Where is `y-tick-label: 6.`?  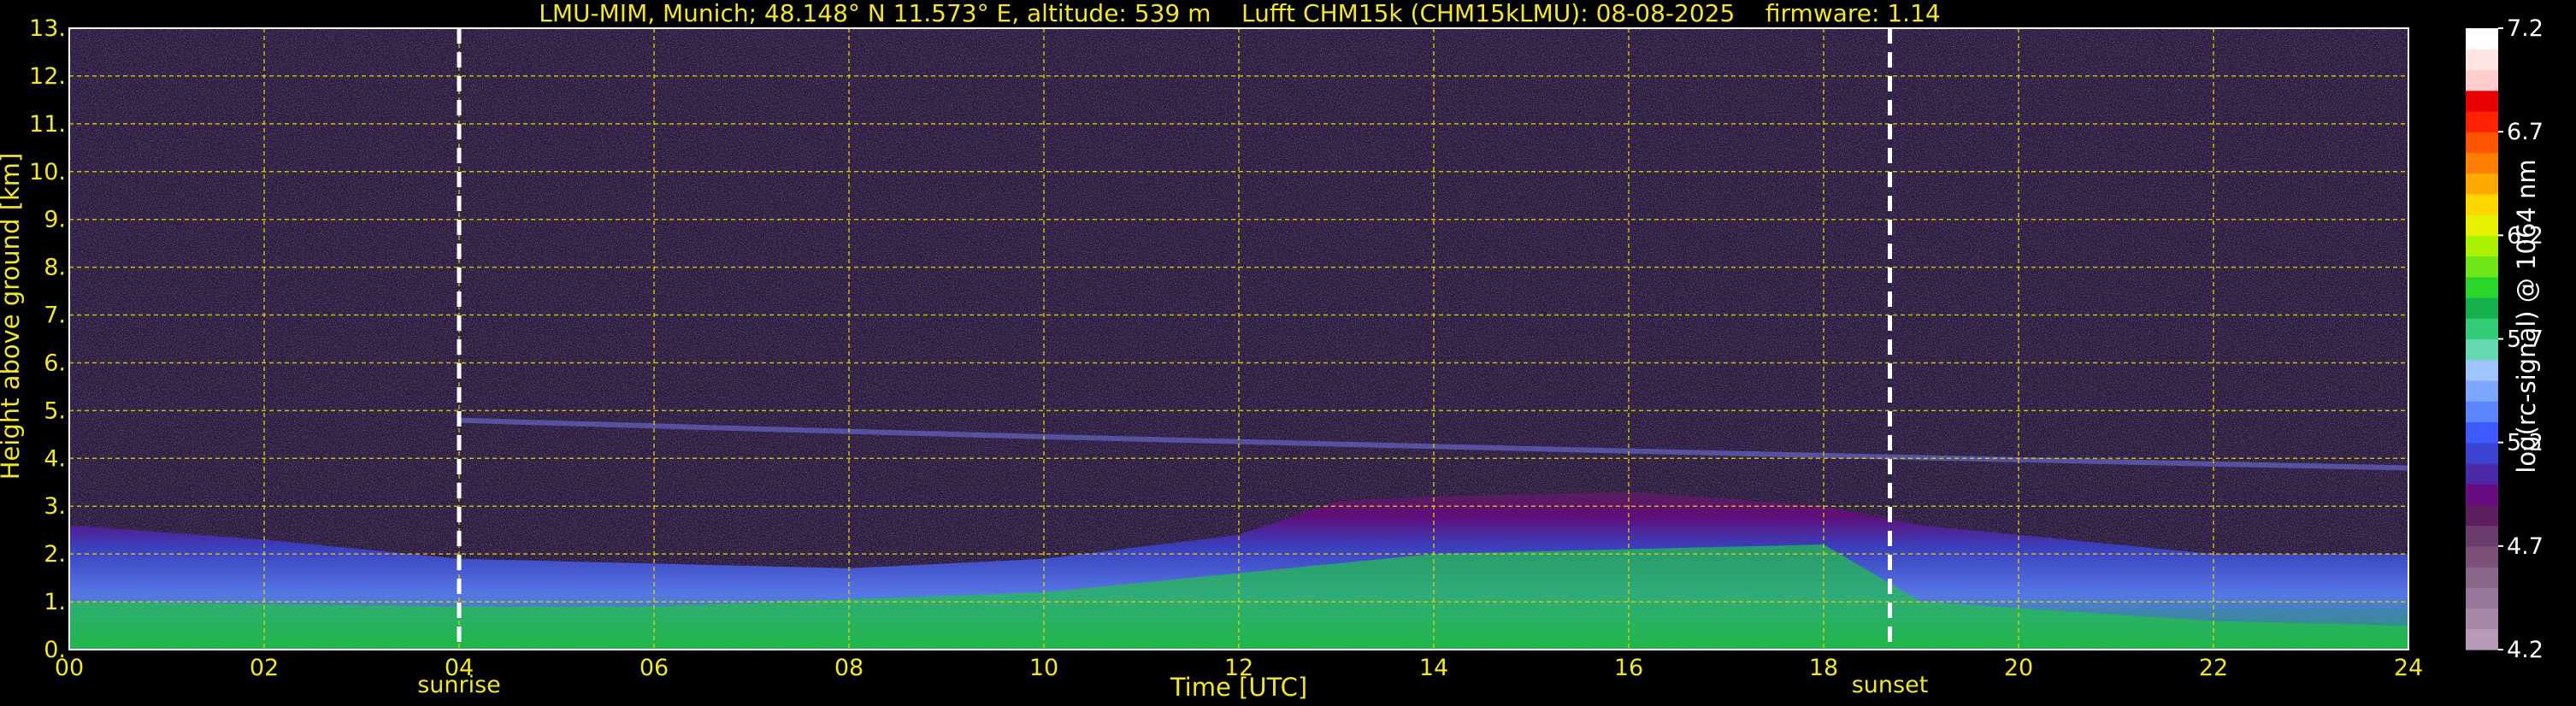
y-tick-label: 6. is located at coordinates (55, 363).